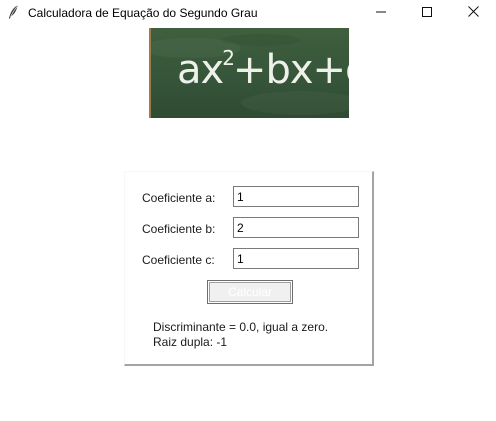 Image resolution: width=496 pixels, height=421 pixels. Describe the element at coordinates (143, 13) in the screenshot. I see `window-title: Calculadora de Equação do Segundo Grau` at that location.